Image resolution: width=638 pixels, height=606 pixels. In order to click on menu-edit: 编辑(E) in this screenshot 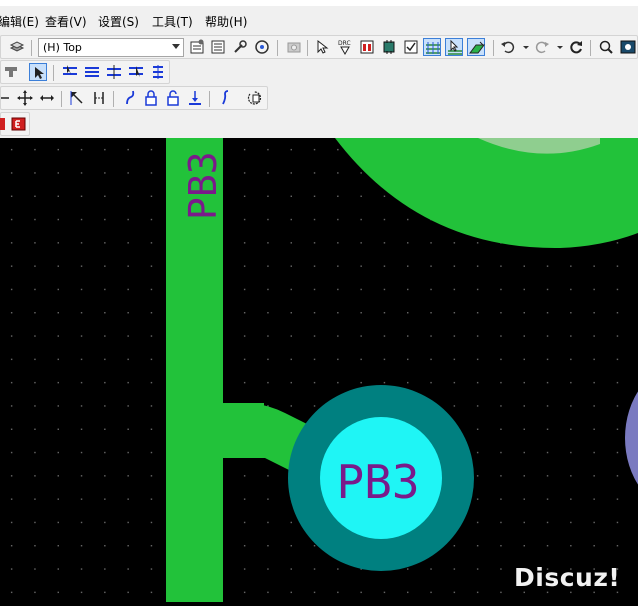, I will do `click(19, 21)`.